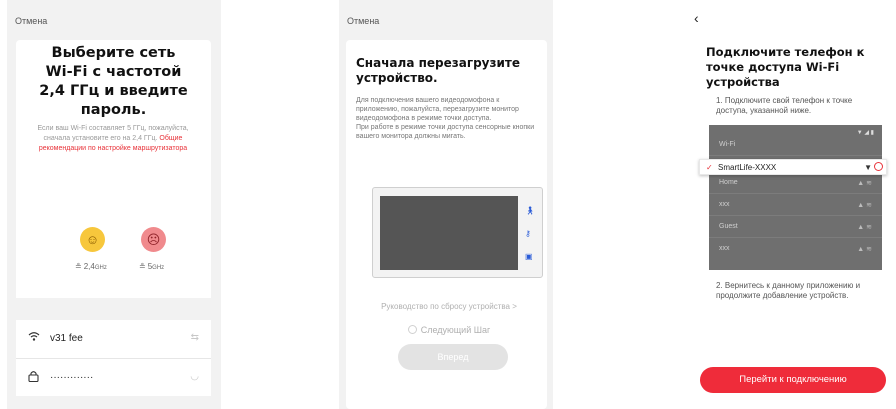 Image resolution: width=896 pixels, height=409 pixels. What do you see at coordinates (449, 306) in the screenshot?
I see `reset-guide-link: Руководство по сбросу устройства >` at bounding box center [449, 306].